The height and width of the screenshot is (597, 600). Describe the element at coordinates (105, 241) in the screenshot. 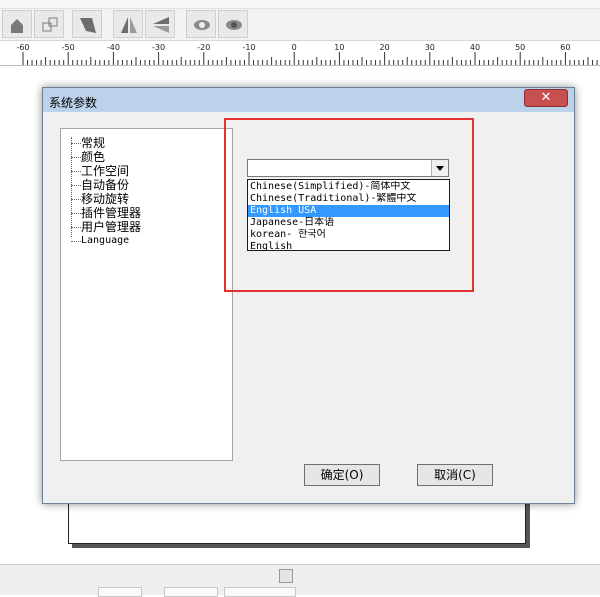

I see `tree-item: Language` at that location.